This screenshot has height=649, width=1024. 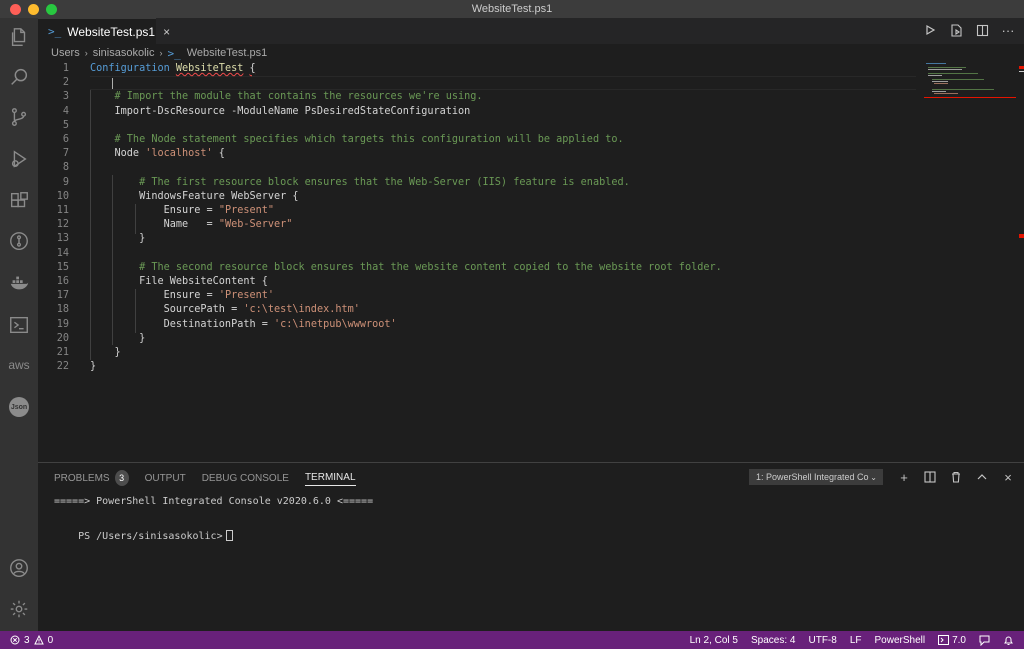 I want to click on tab-terminal: TERMINAL, so click(x=330, y=478).